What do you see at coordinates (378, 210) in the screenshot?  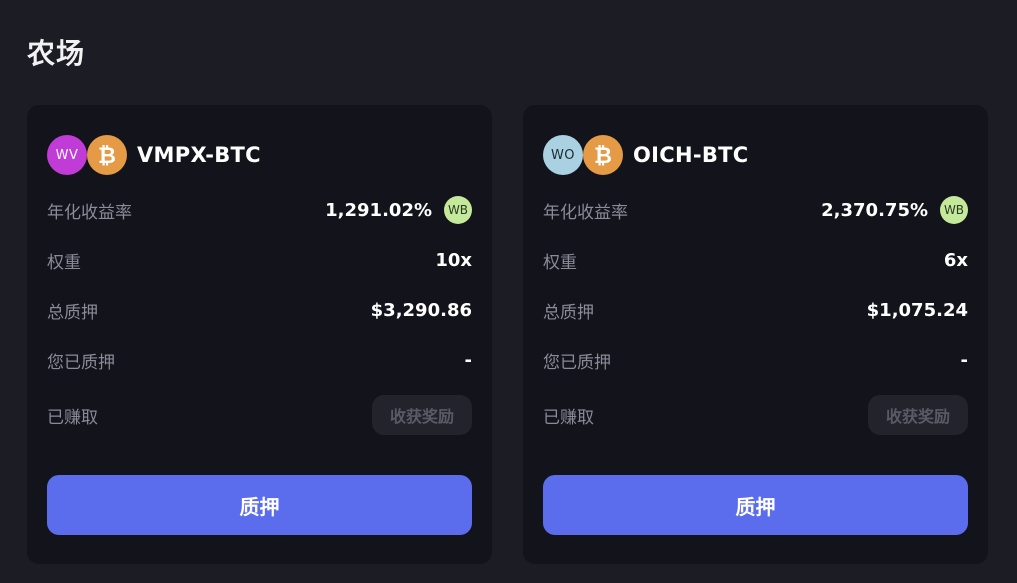 I see `apr-value: 1,291.02%` at bounding box center [378, 210].